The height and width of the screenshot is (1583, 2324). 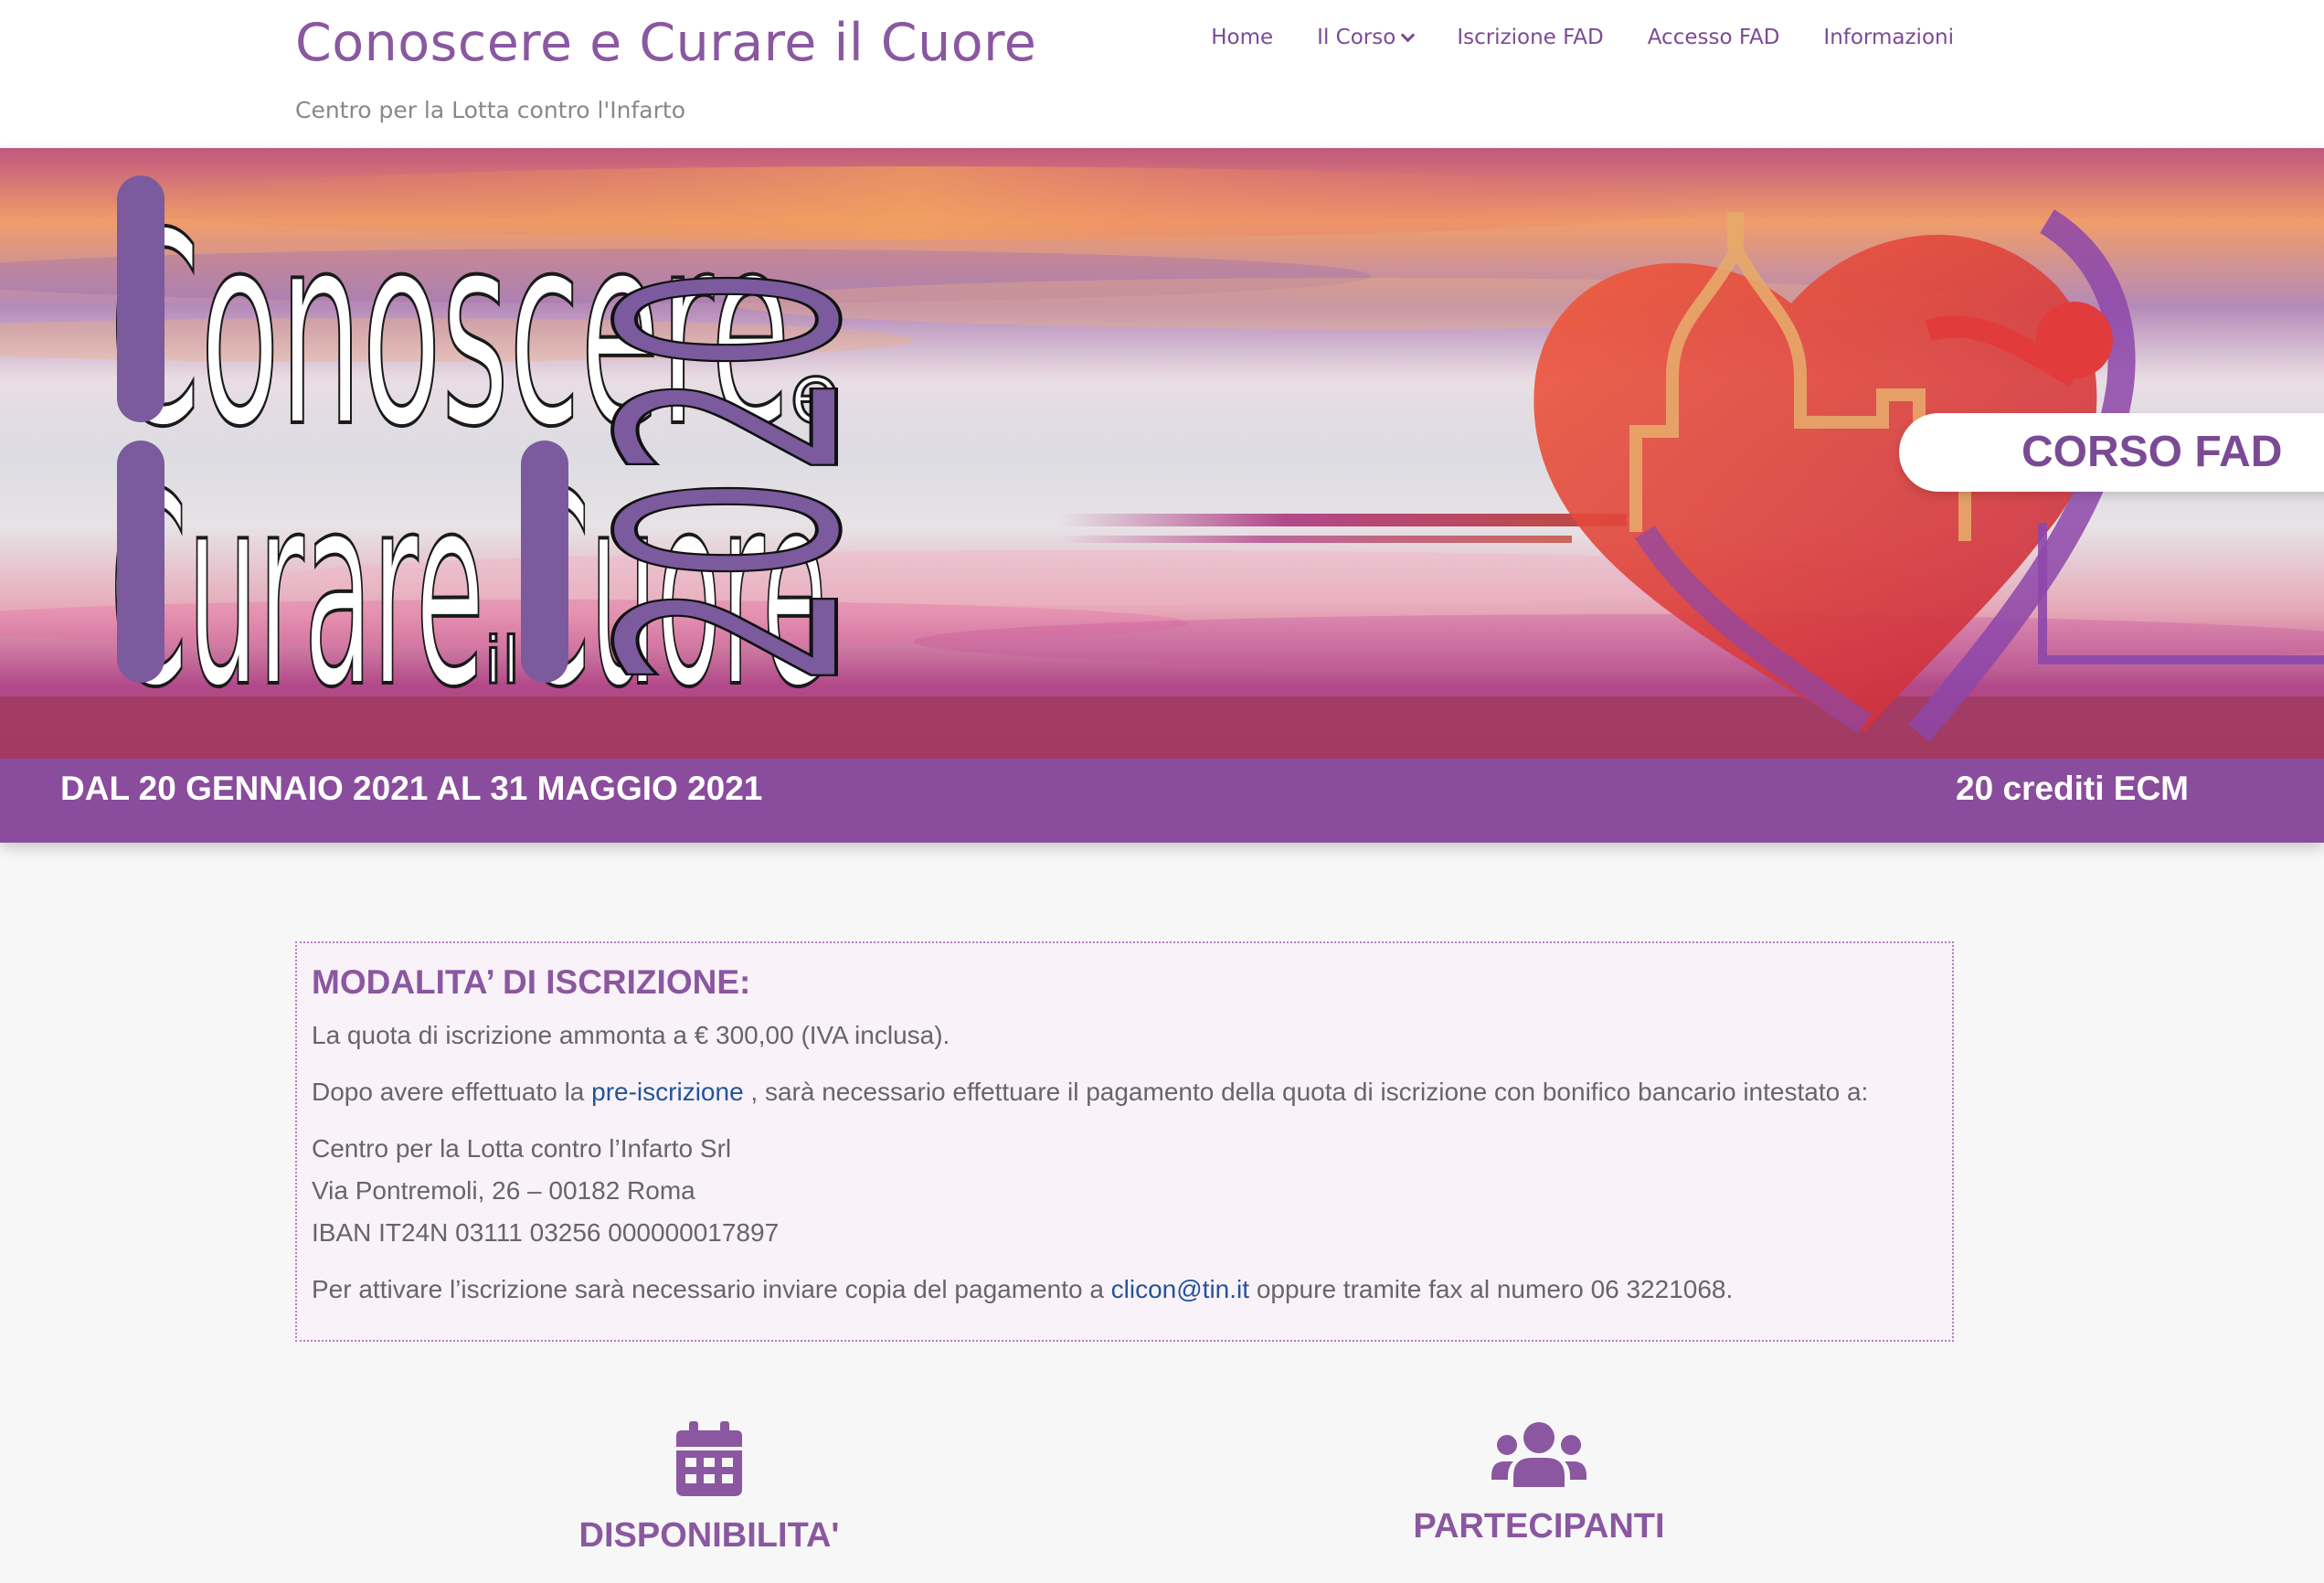 I want to click on nav-accesso-fad-label: Accesso FAD, so click(x=1714, y=38).